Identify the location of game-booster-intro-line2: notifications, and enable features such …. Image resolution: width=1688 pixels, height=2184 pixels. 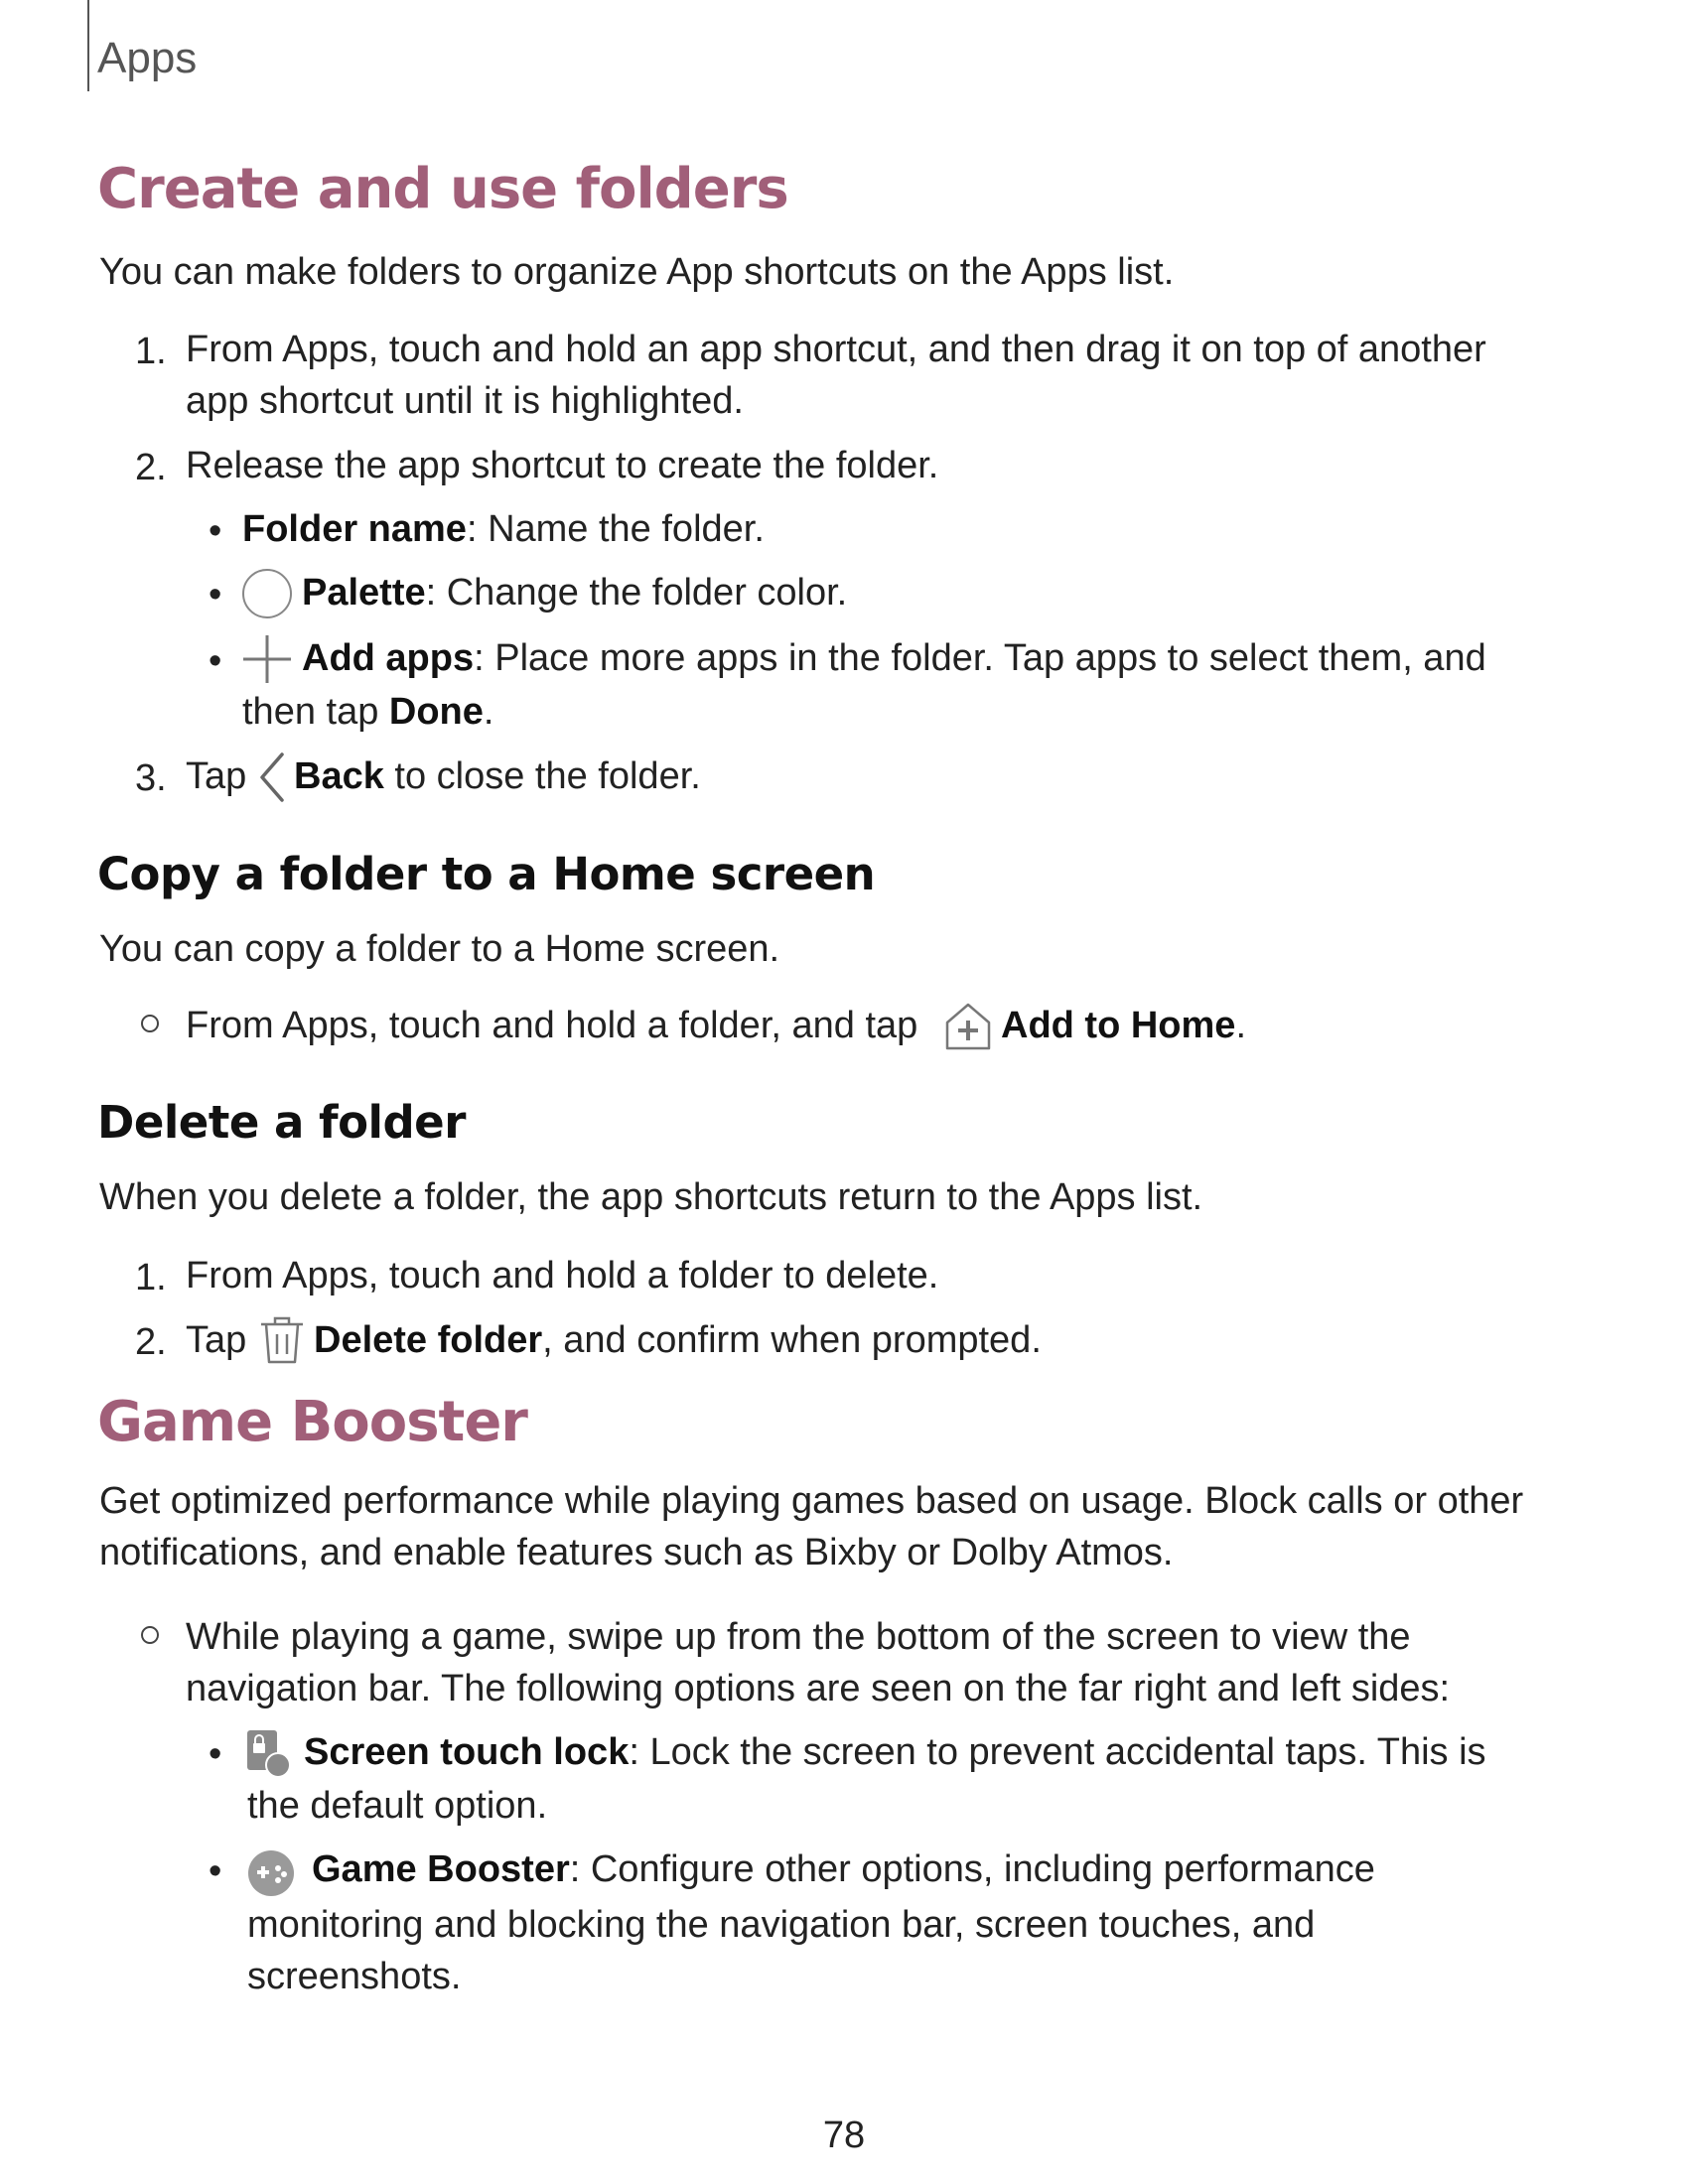
(636, 1552).